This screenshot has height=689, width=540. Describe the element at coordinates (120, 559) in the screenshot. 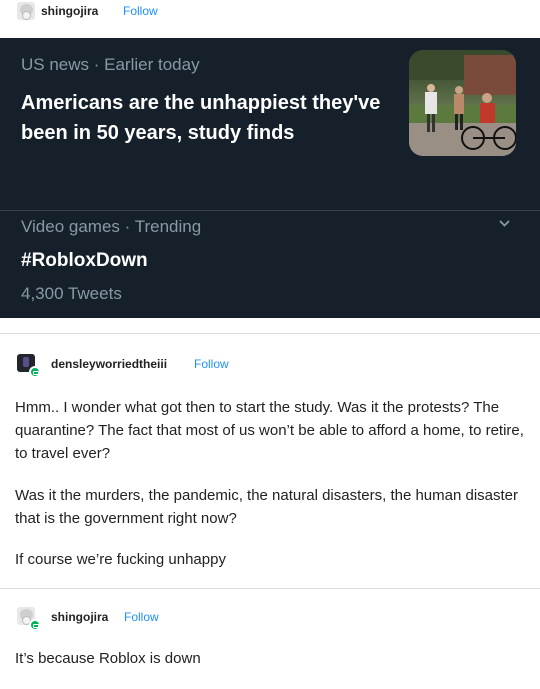

I see `post-paragraph: If course we’re fucking unhappy` at that location.